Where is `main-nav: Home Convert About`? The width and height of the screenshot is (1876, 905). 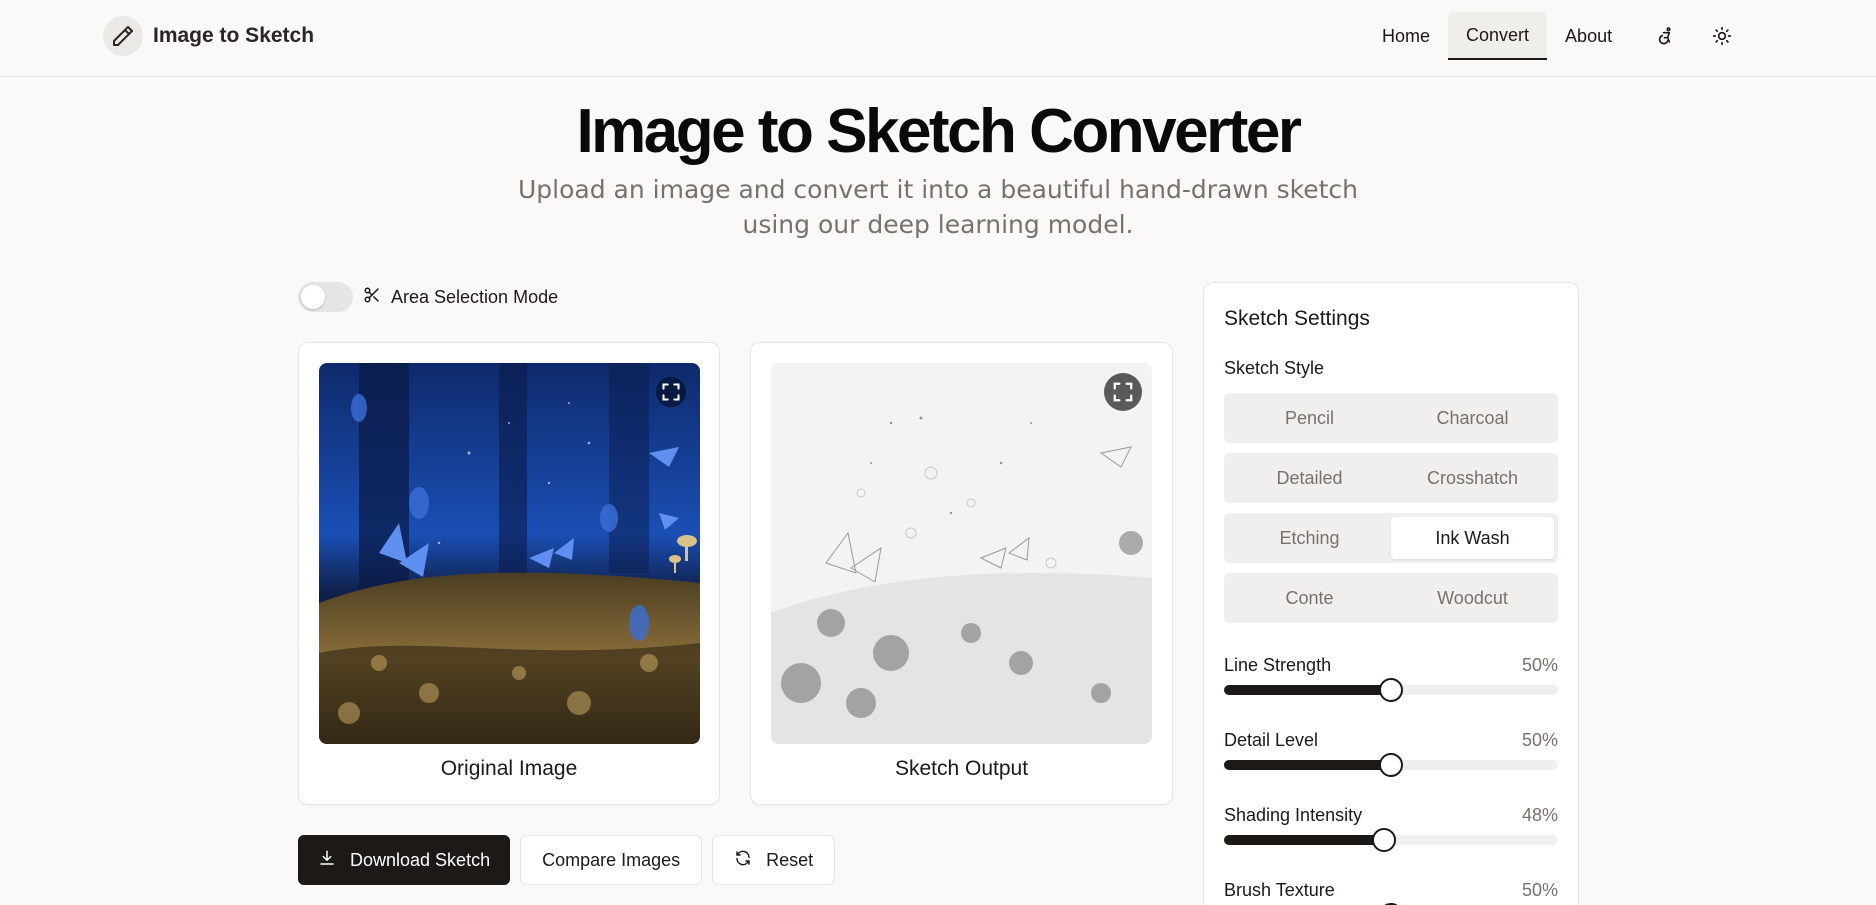 main-nav: Home Convert About is located at coordinates (1553, 36).